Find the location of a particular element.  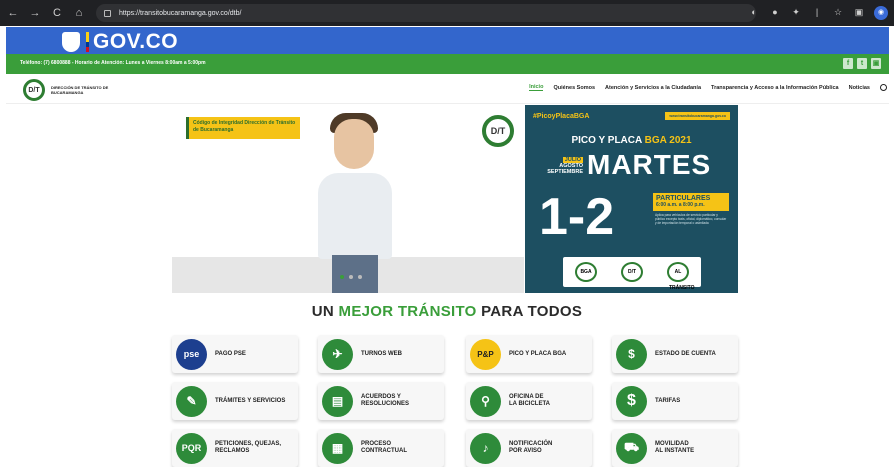

checklist-icon: ✎ is located at coordinates (191, 401).